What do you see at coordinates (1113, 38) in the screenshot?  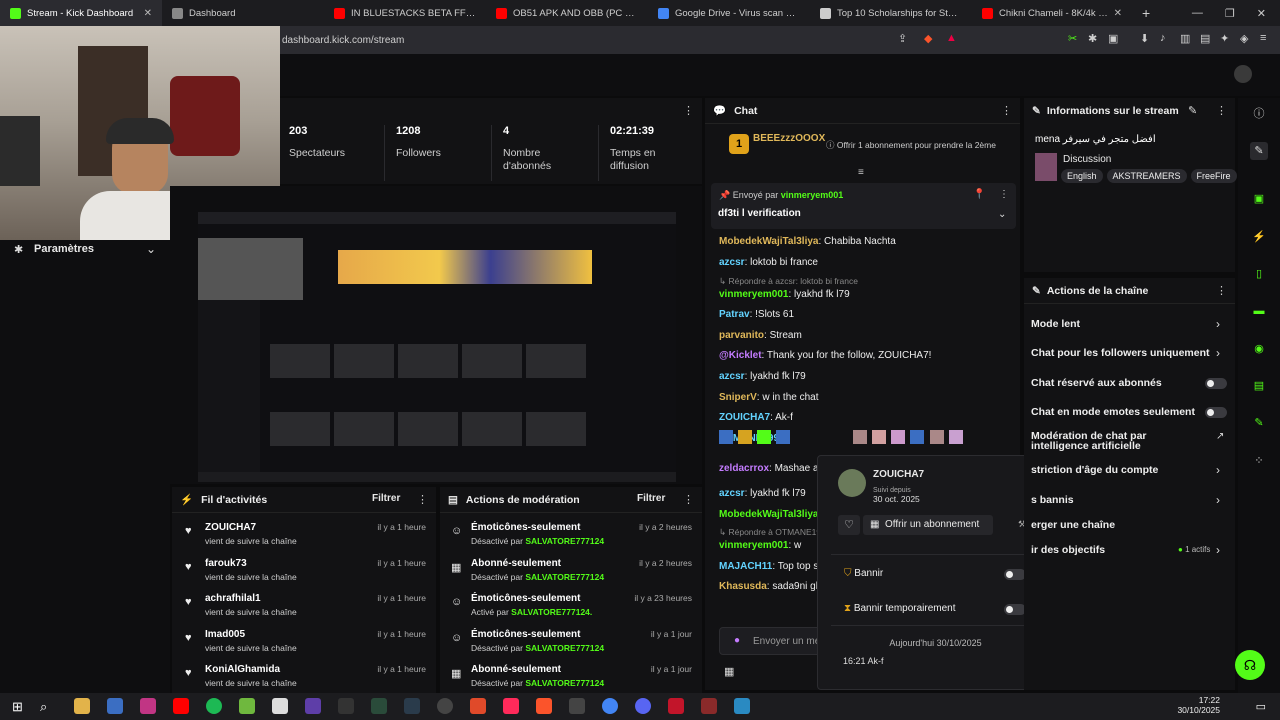 I see `screenshot-icon: ▣` at bounding box center [1113, 38].